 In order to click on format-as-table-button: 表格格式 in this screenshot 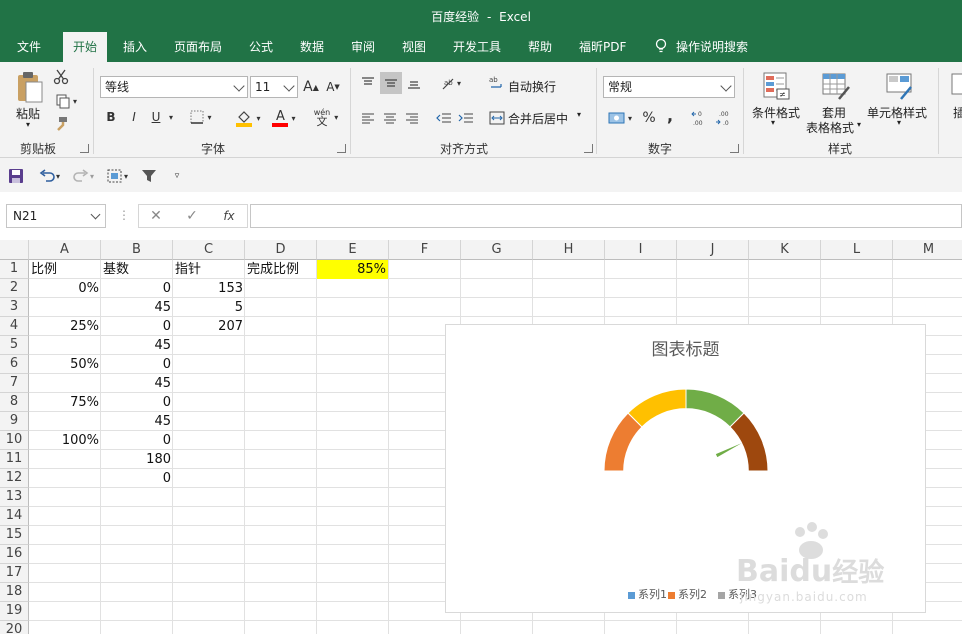, I will do `click(830, 127)`.